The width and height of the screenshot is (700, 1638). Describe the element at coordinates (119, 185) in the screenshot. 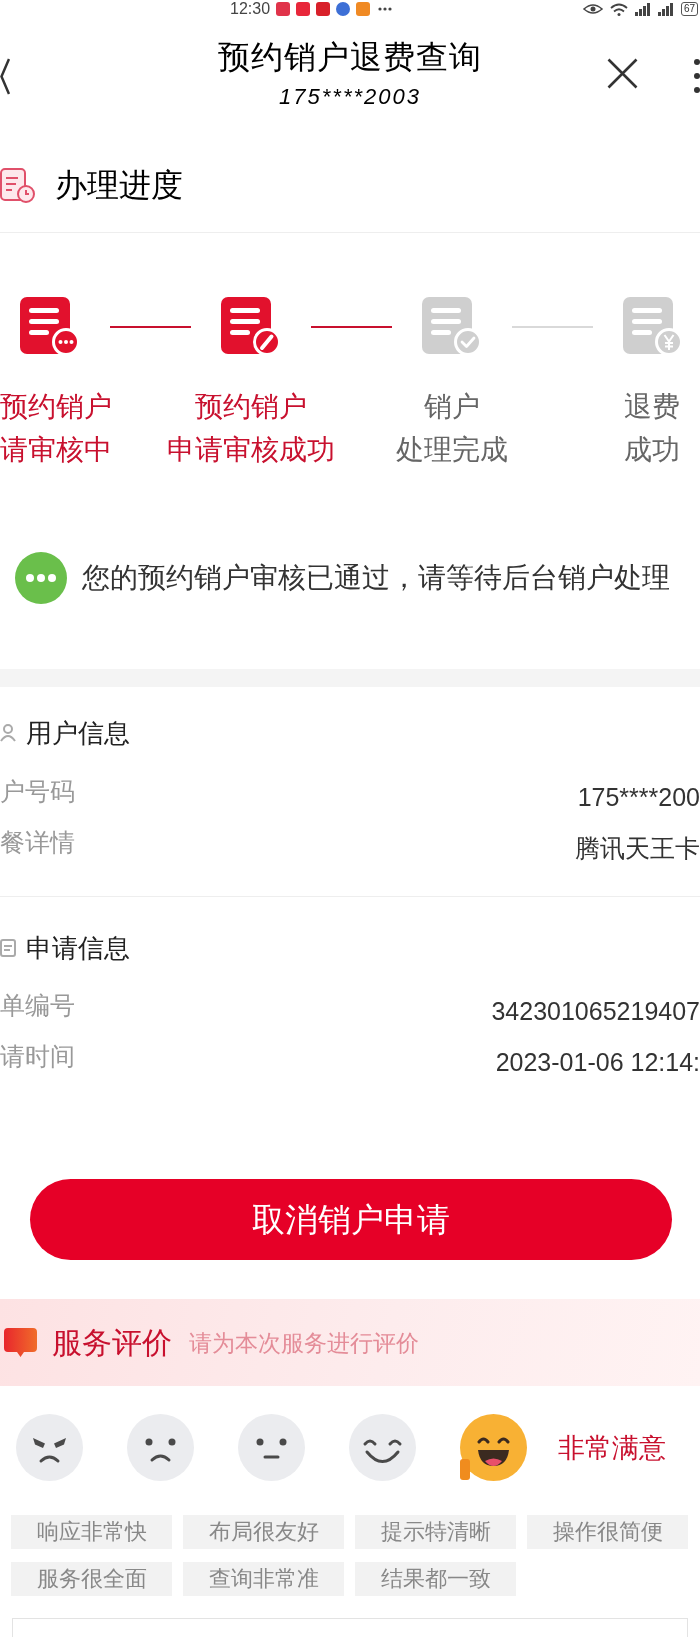

I see `section-title: 办理进度` at that location.